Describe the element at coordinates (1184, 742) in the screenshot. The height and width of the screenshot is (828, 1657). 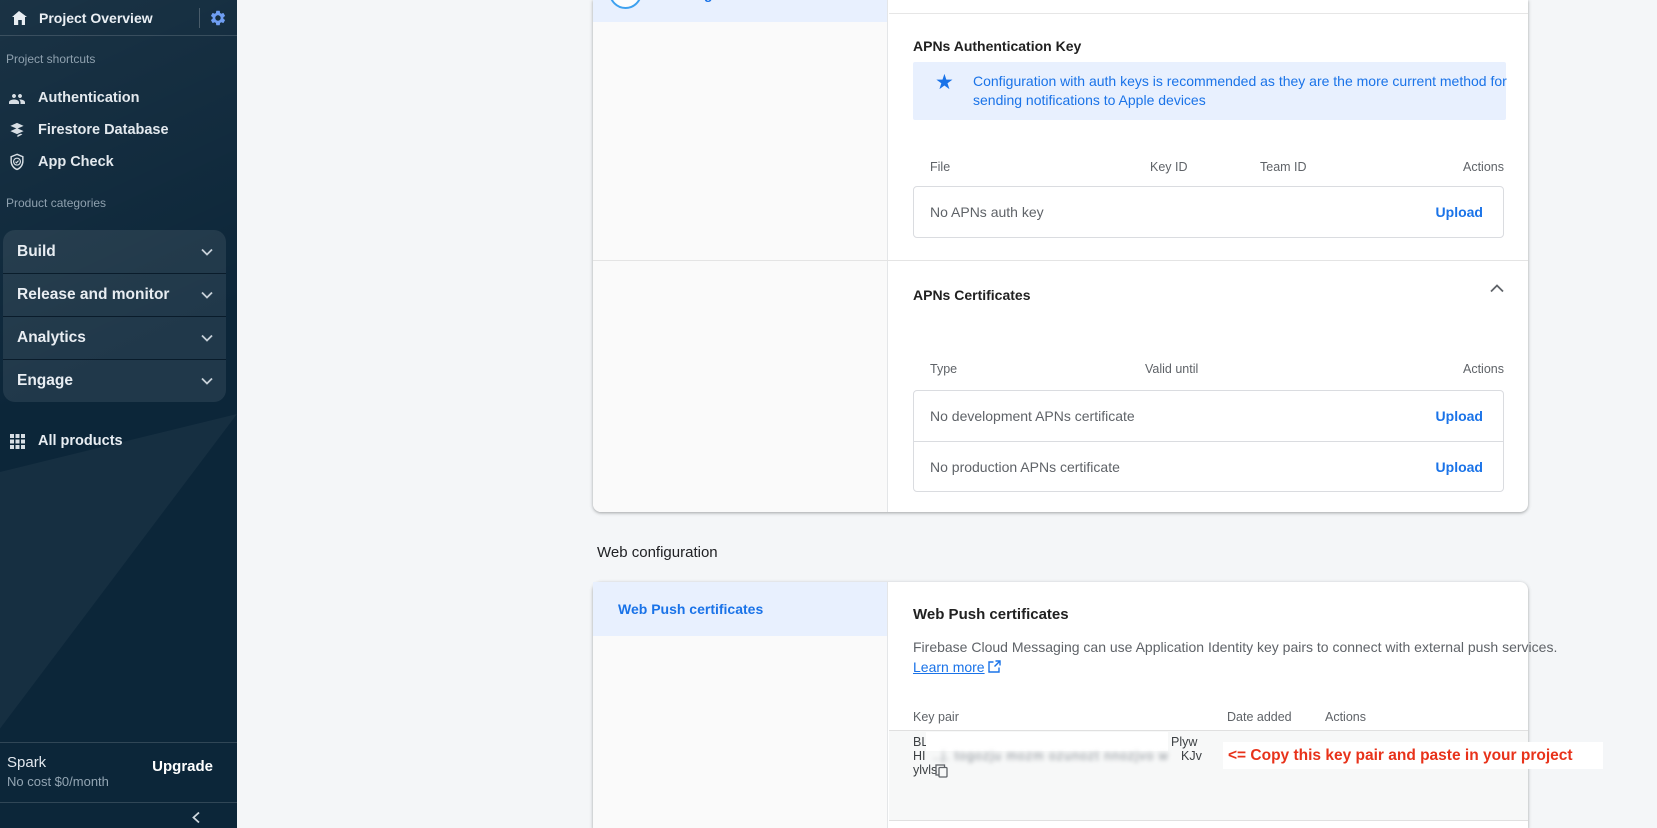
I see `key-fragment: Plyw` at that location.